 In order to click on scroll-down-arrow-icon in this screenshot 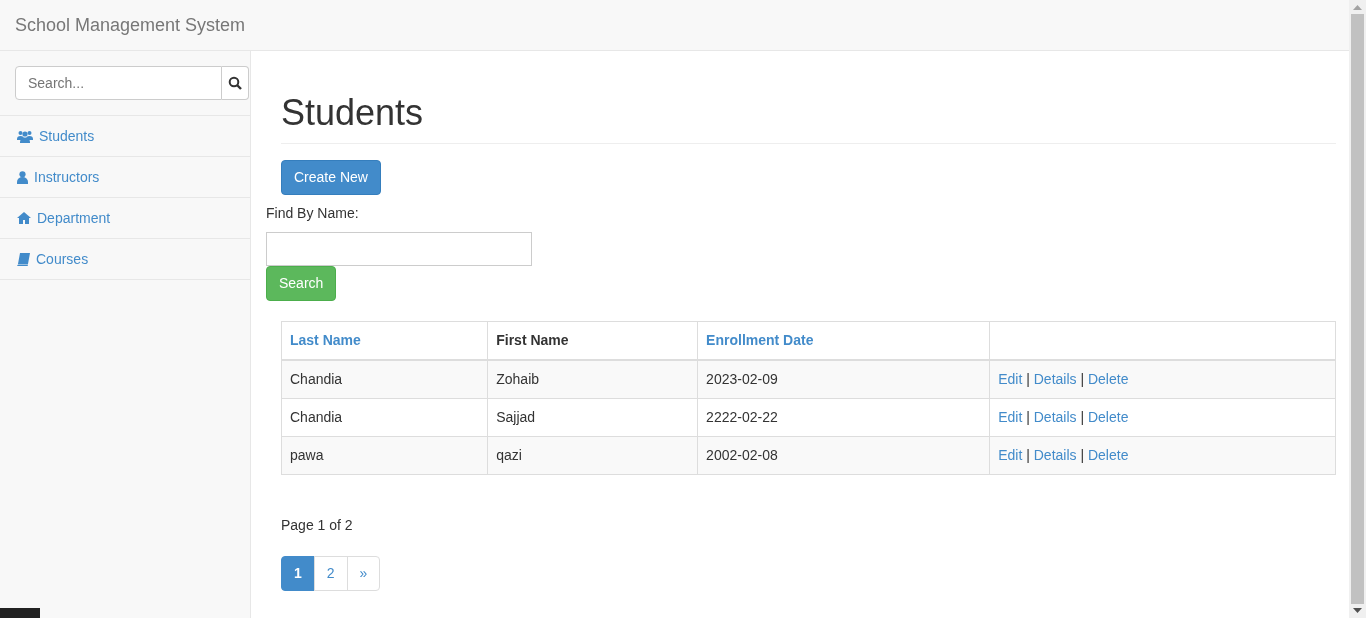, I will do `click(1357, 611)`.